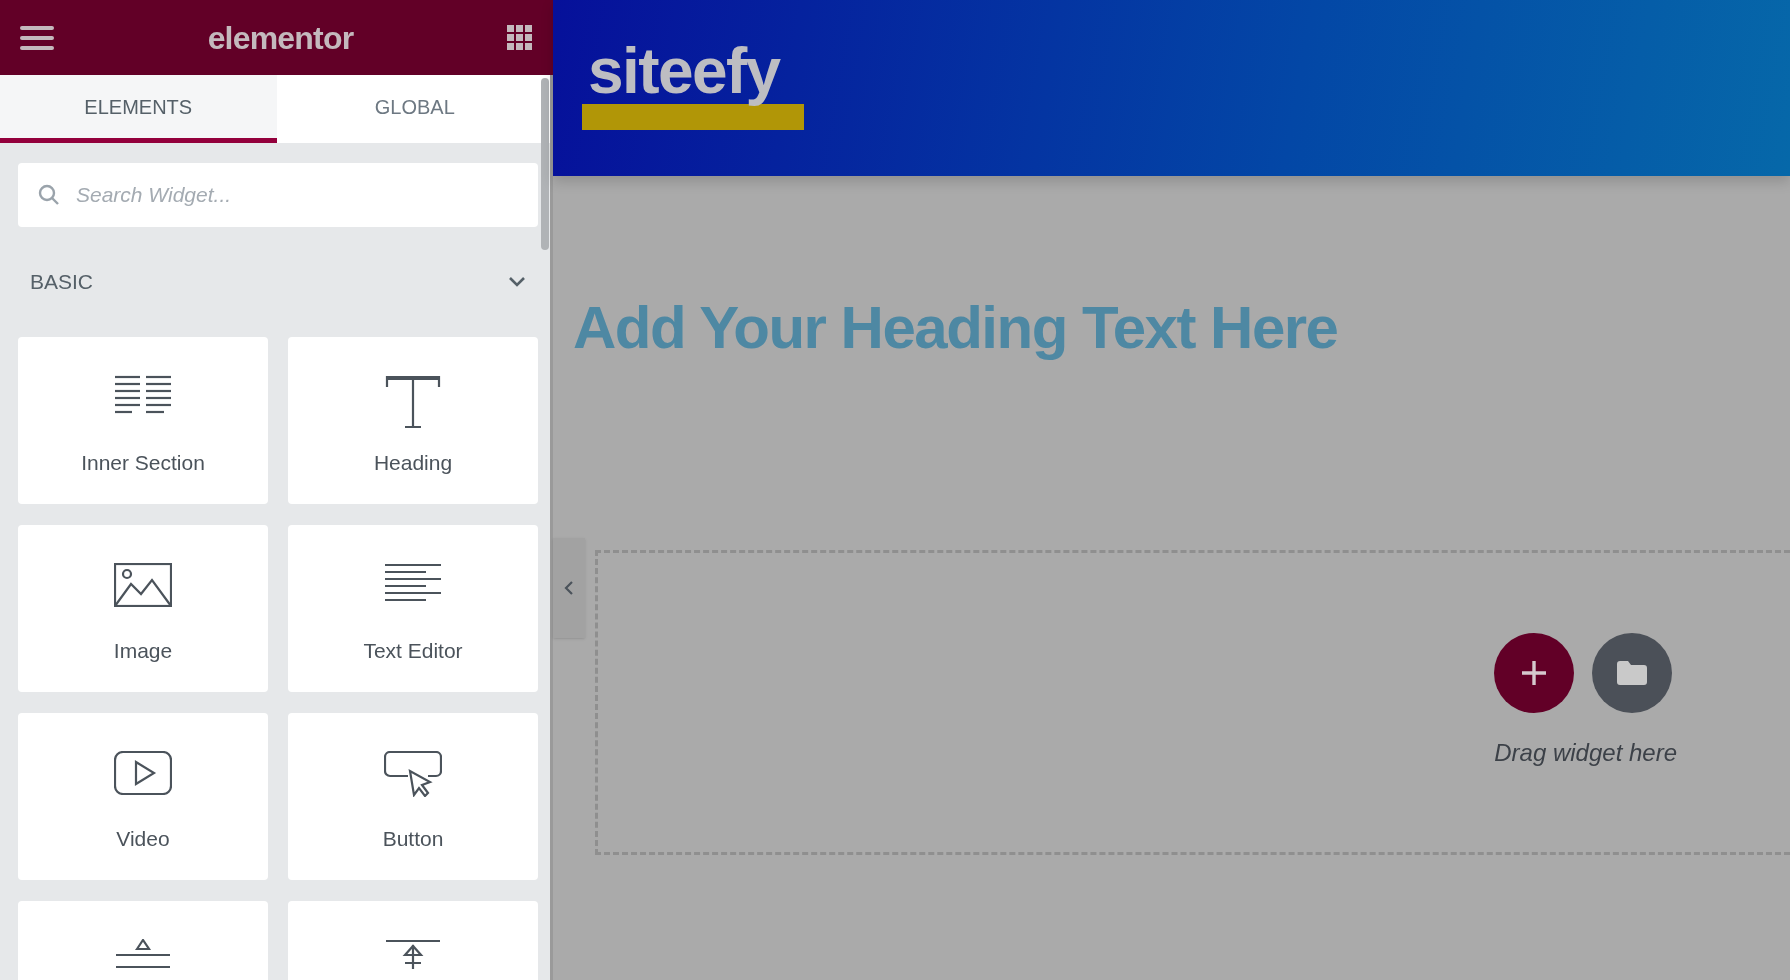 This screenshot has height=980, width=1790. What do you see at coordinates (143, 954) in the screenshot?
I see `divider-icon` at bounding box center [143, 954].